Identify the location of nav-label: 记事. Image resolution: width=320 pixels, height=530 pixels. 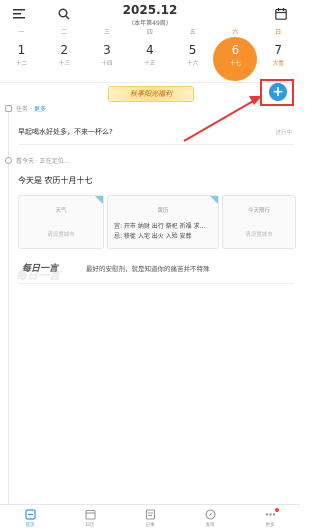
(150, 525).